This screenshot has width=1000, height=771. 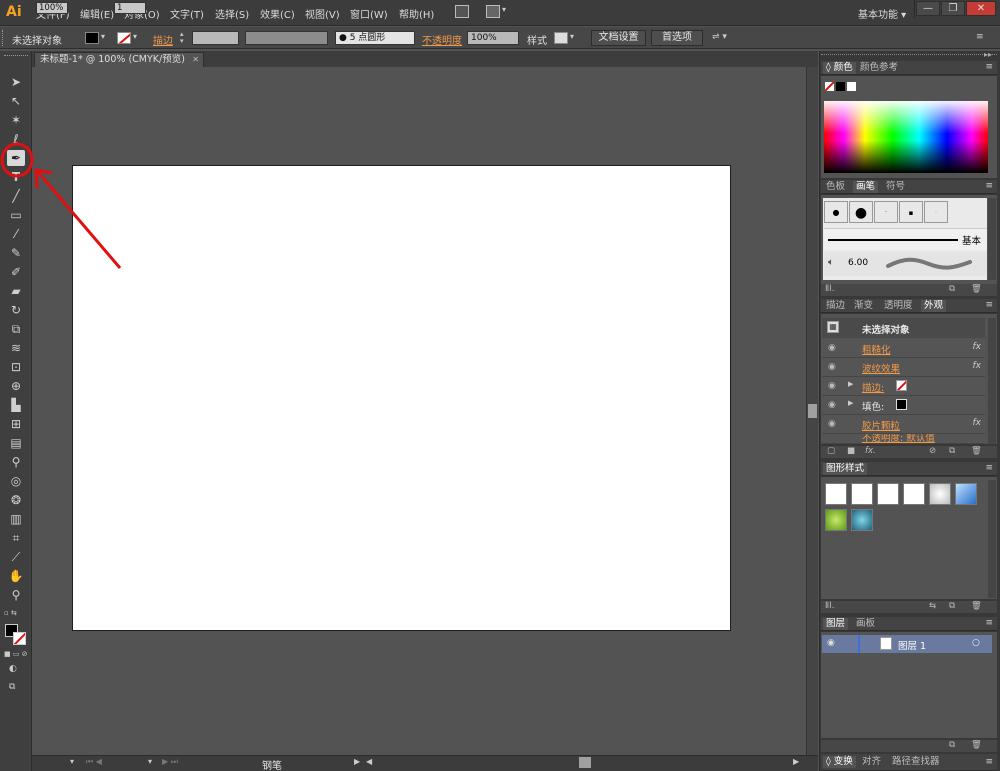 I want to click on clear-appearance-icon: ⊘, so click(x=932, y=451).